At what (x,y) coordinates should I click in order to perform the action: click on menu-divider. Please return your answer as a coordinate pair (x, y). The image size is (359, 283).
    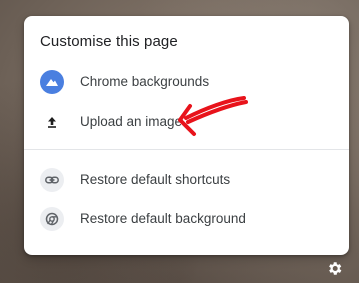
    Looking at the image, I should click on (186, 149).